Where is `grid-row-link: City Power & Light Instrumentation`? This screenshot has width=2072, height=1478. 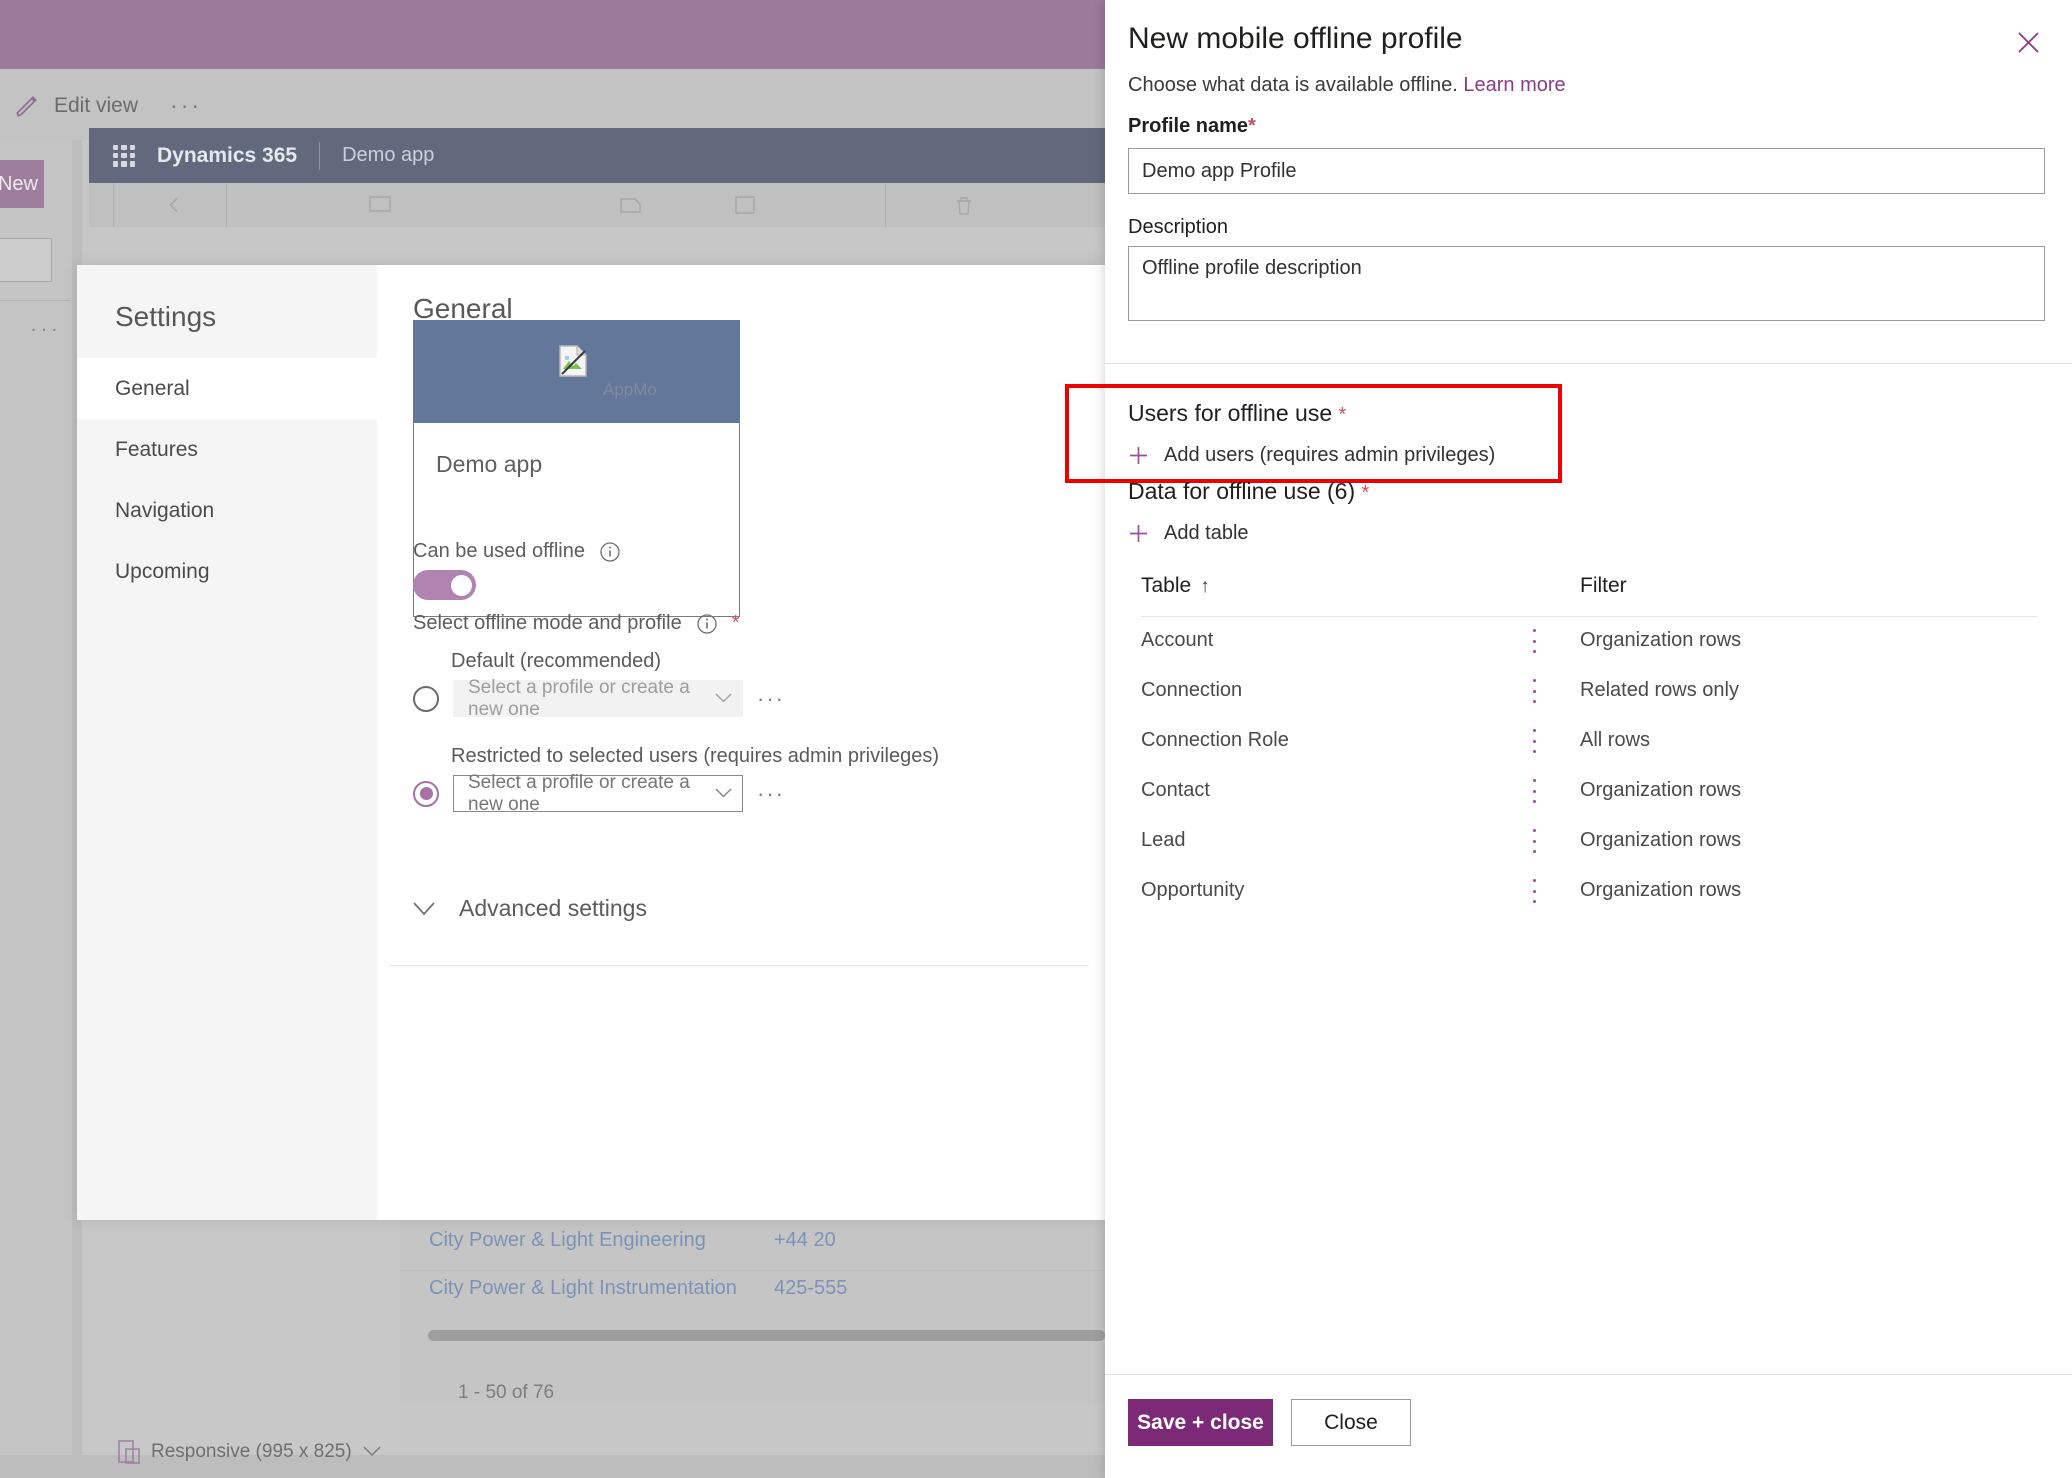
grid-row-link: City Power & Light Instrumentation is located at coordinates (583, 1288).